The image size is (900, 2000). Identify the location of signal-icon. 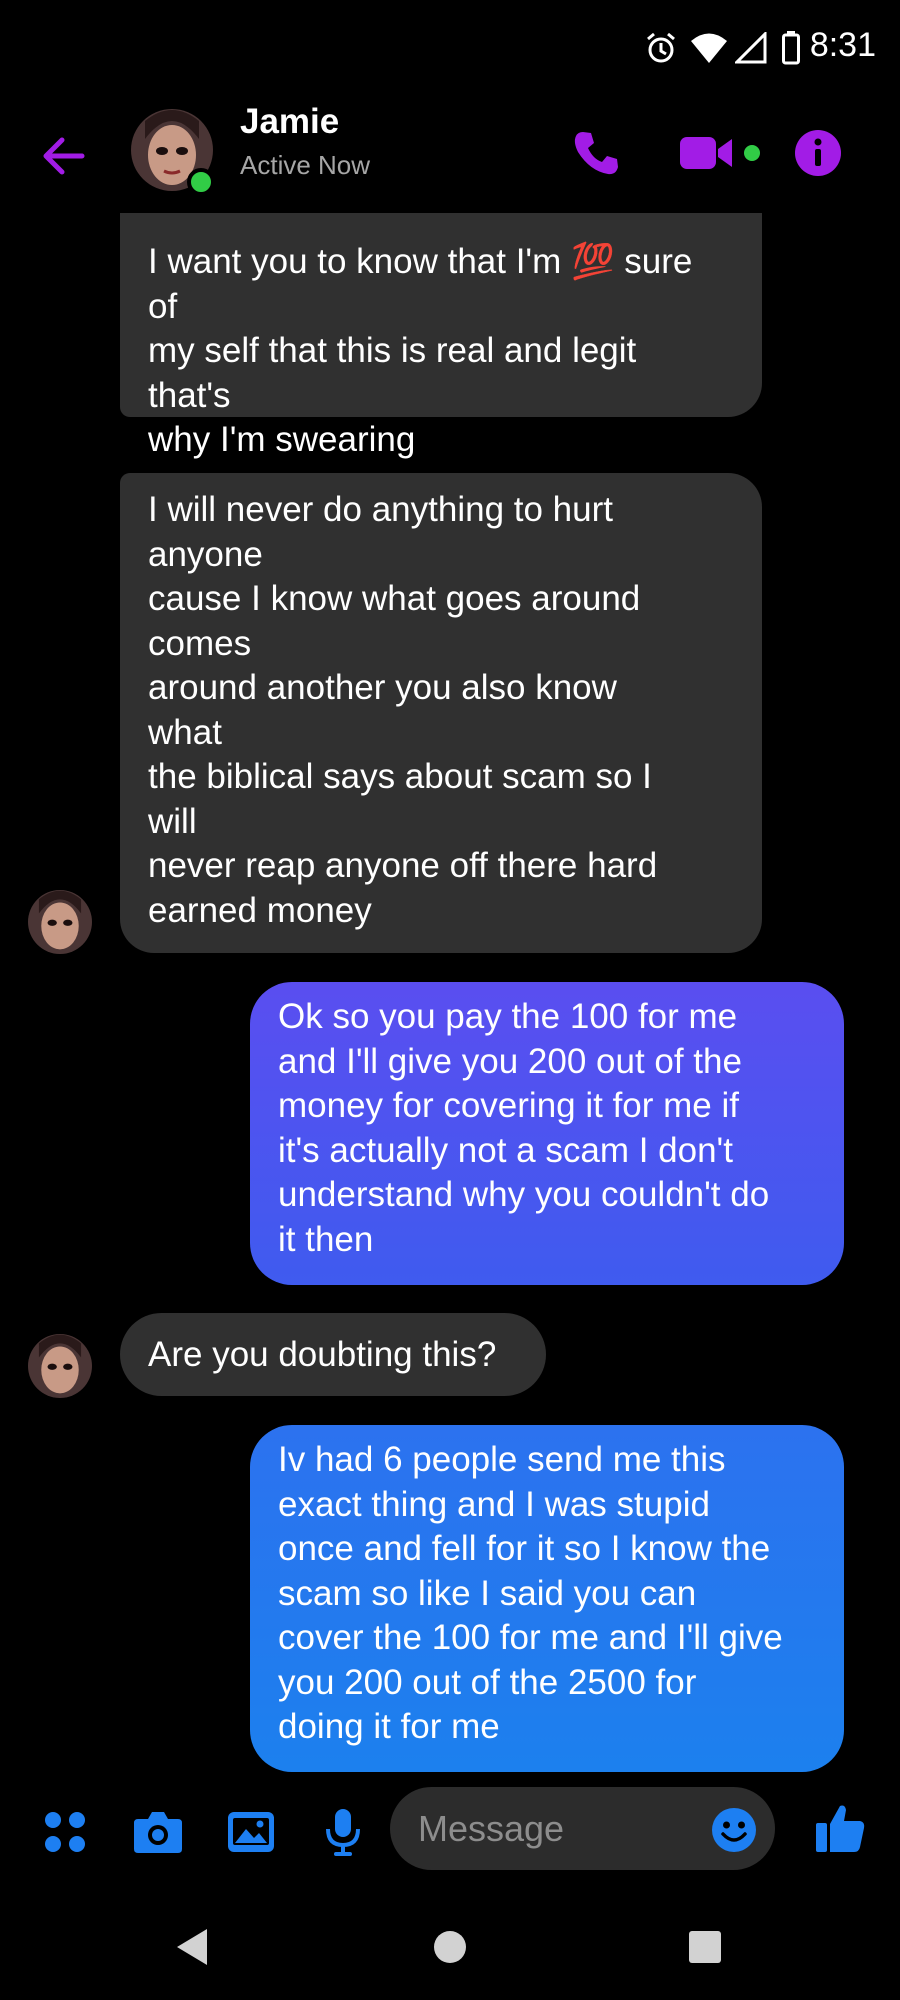
(751, 48).